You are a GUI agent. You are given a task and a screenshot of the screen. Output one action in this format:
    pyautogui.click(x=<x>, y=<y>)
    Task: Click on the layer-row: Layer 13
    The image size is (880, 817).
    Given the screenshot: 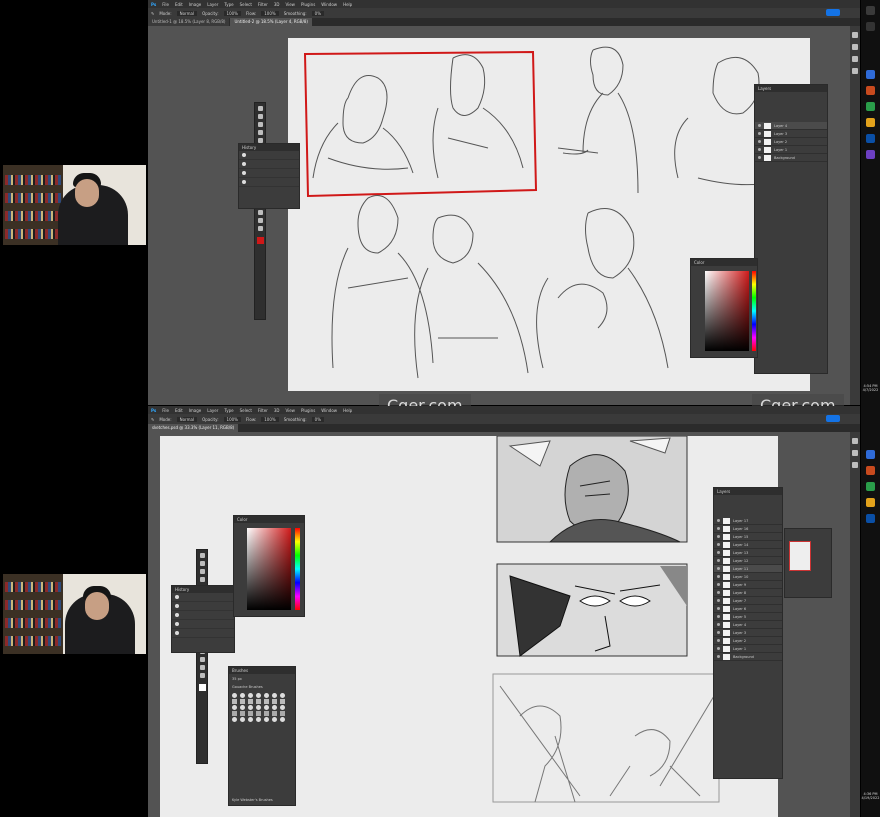 What is the action you would take?
    pyautogui.click(x=748, y=553)
    